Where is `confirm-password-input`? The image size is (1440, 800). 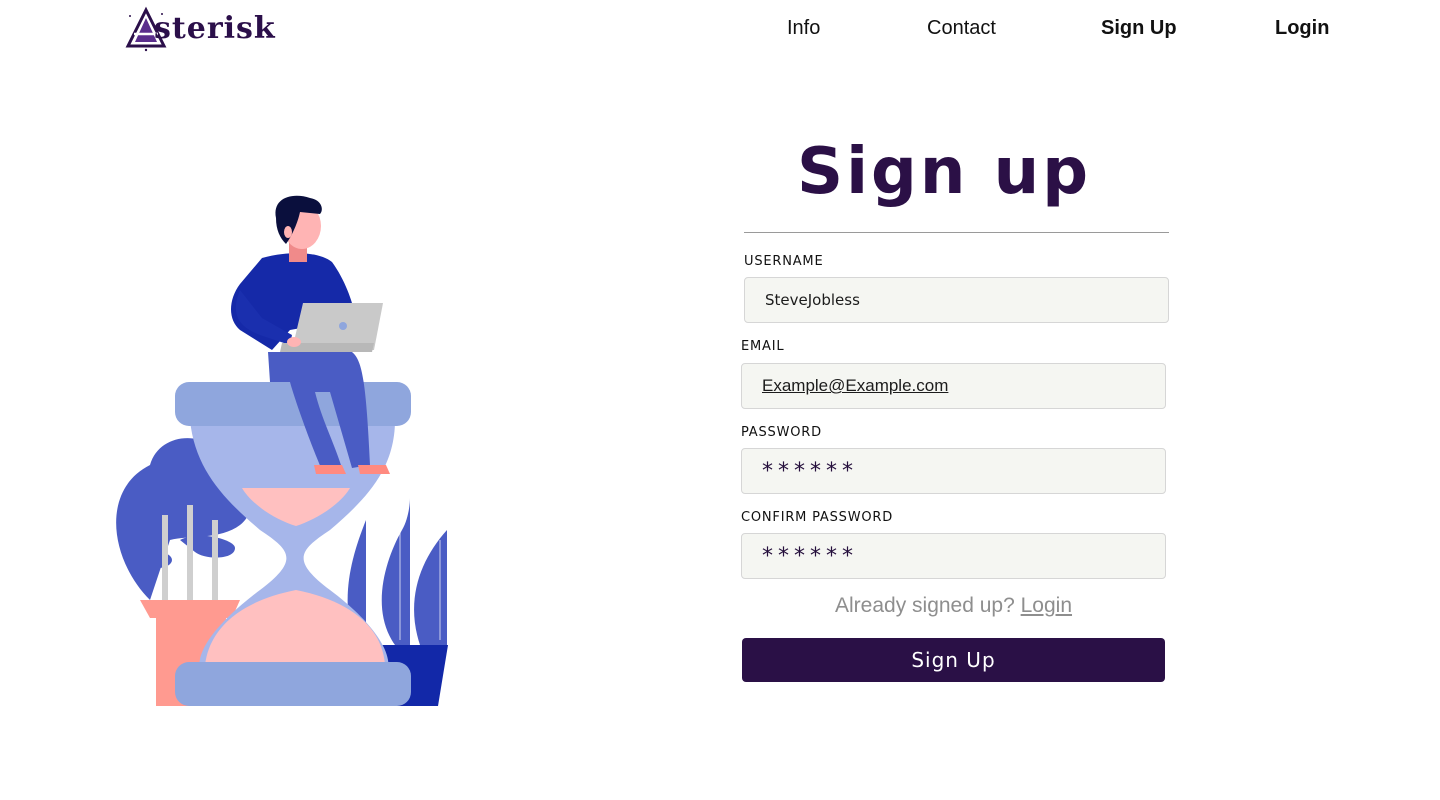 confirm-password-input is located at coordinates (953, 556).